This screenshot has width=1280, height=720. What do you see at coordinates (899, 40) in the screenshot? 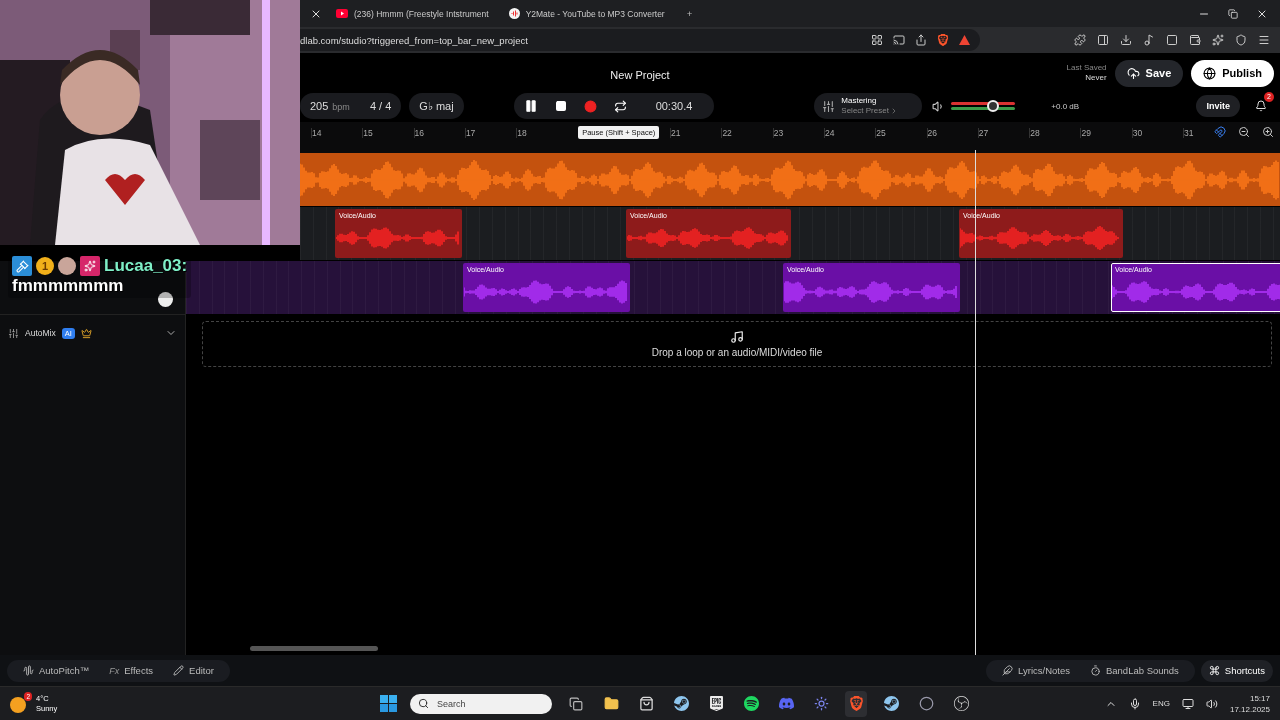
I see `cast-icon` at bounding box center [899, 40].